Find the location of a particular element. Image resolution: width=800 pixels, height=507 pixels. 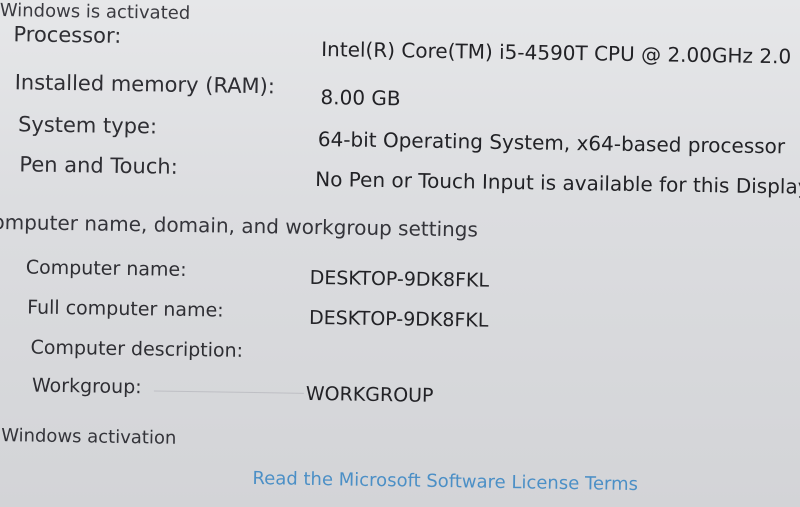

full-computer-name-label: Full computer name: is located at coordinates (125, 309).